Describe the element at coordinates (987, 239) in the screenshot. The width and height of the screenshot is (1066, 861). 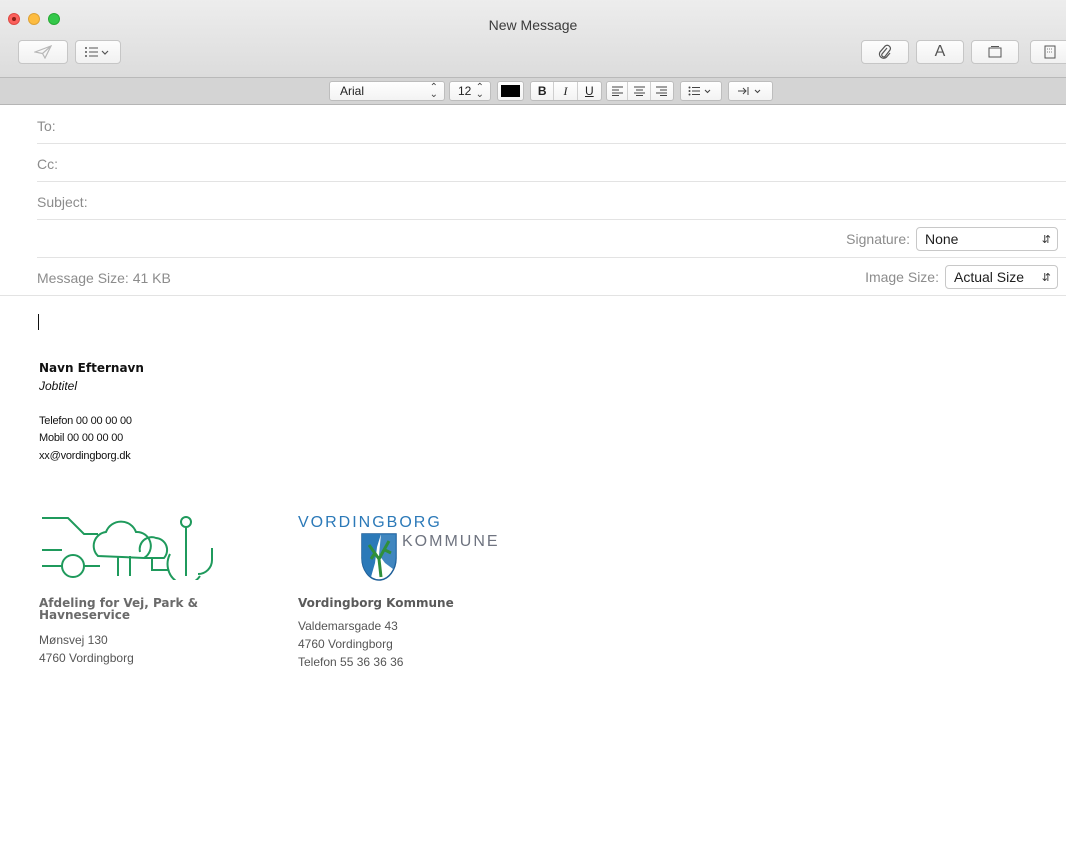
I see `signature-select: None ⇵` at that location.